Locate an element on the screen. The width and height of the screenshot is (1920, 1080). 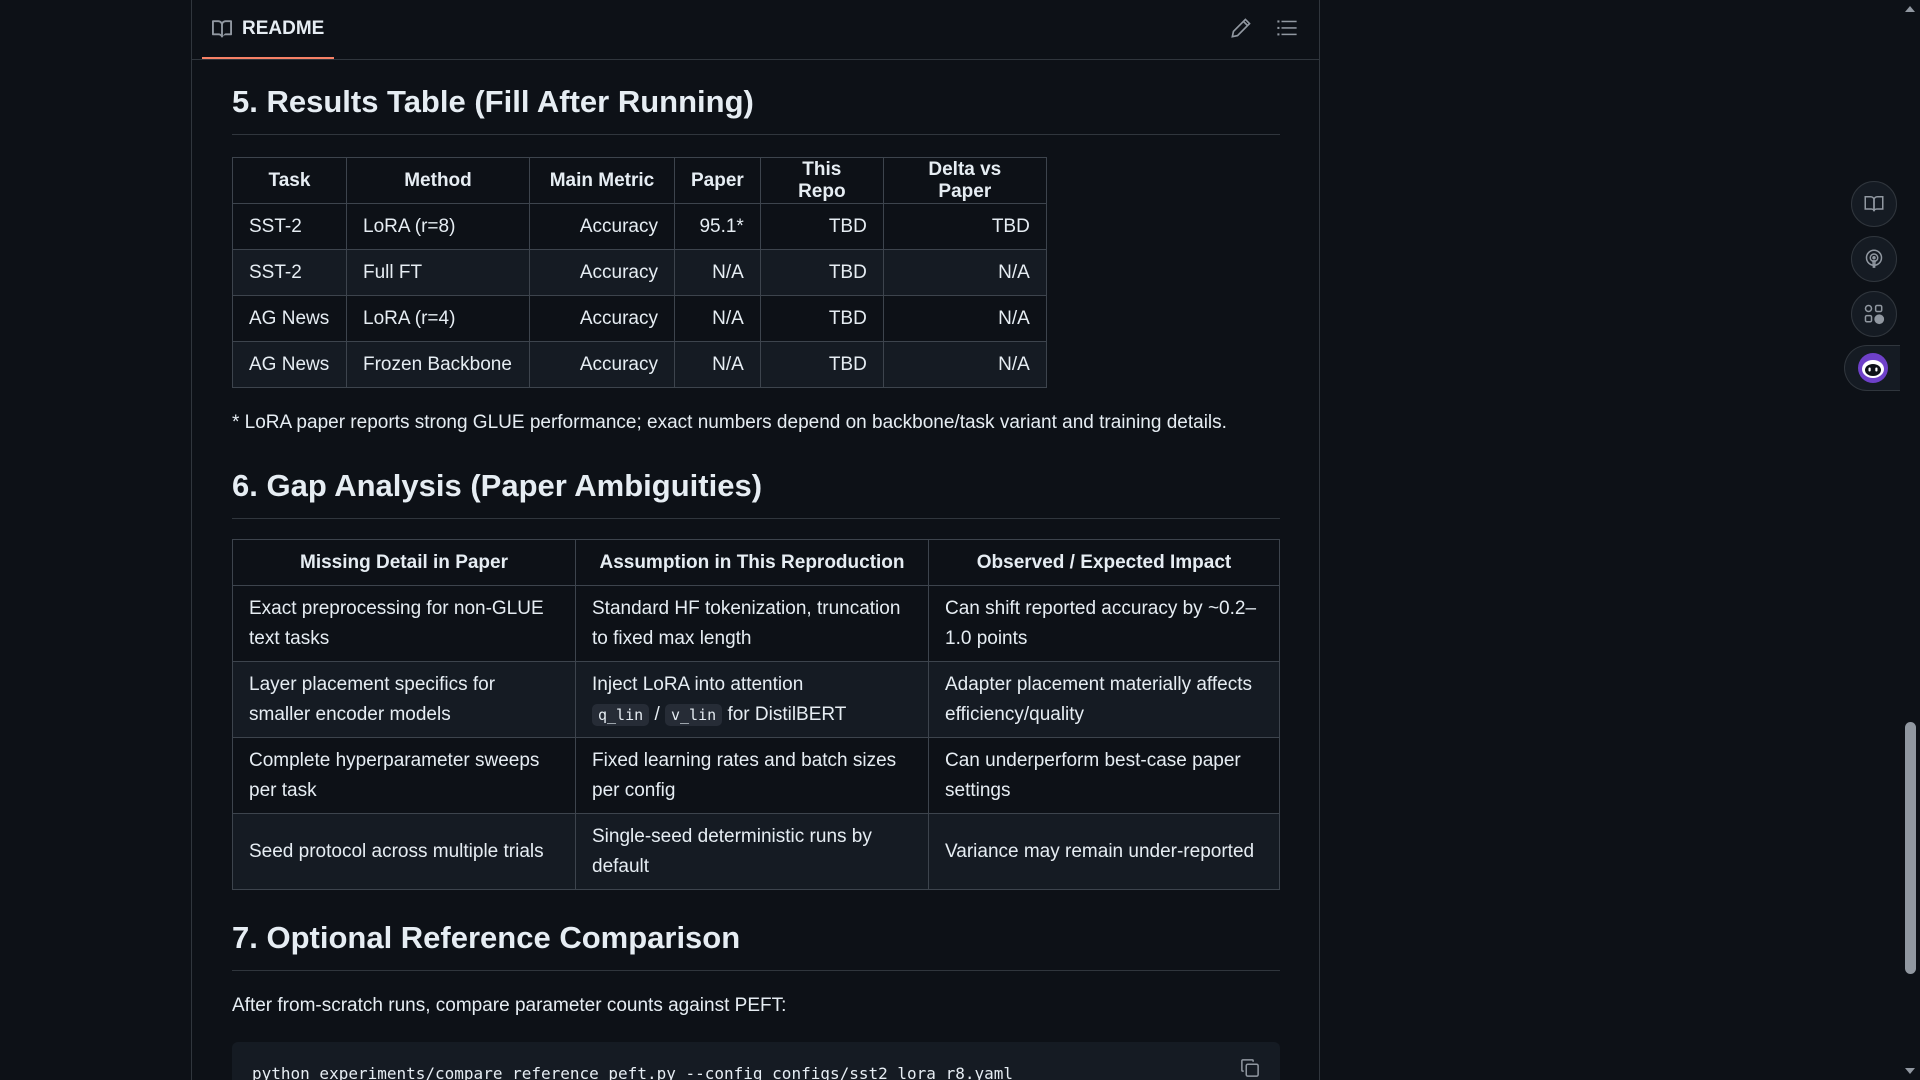
cell-impact: Variance may remain under-reported is located at coordinates (1104, 851).